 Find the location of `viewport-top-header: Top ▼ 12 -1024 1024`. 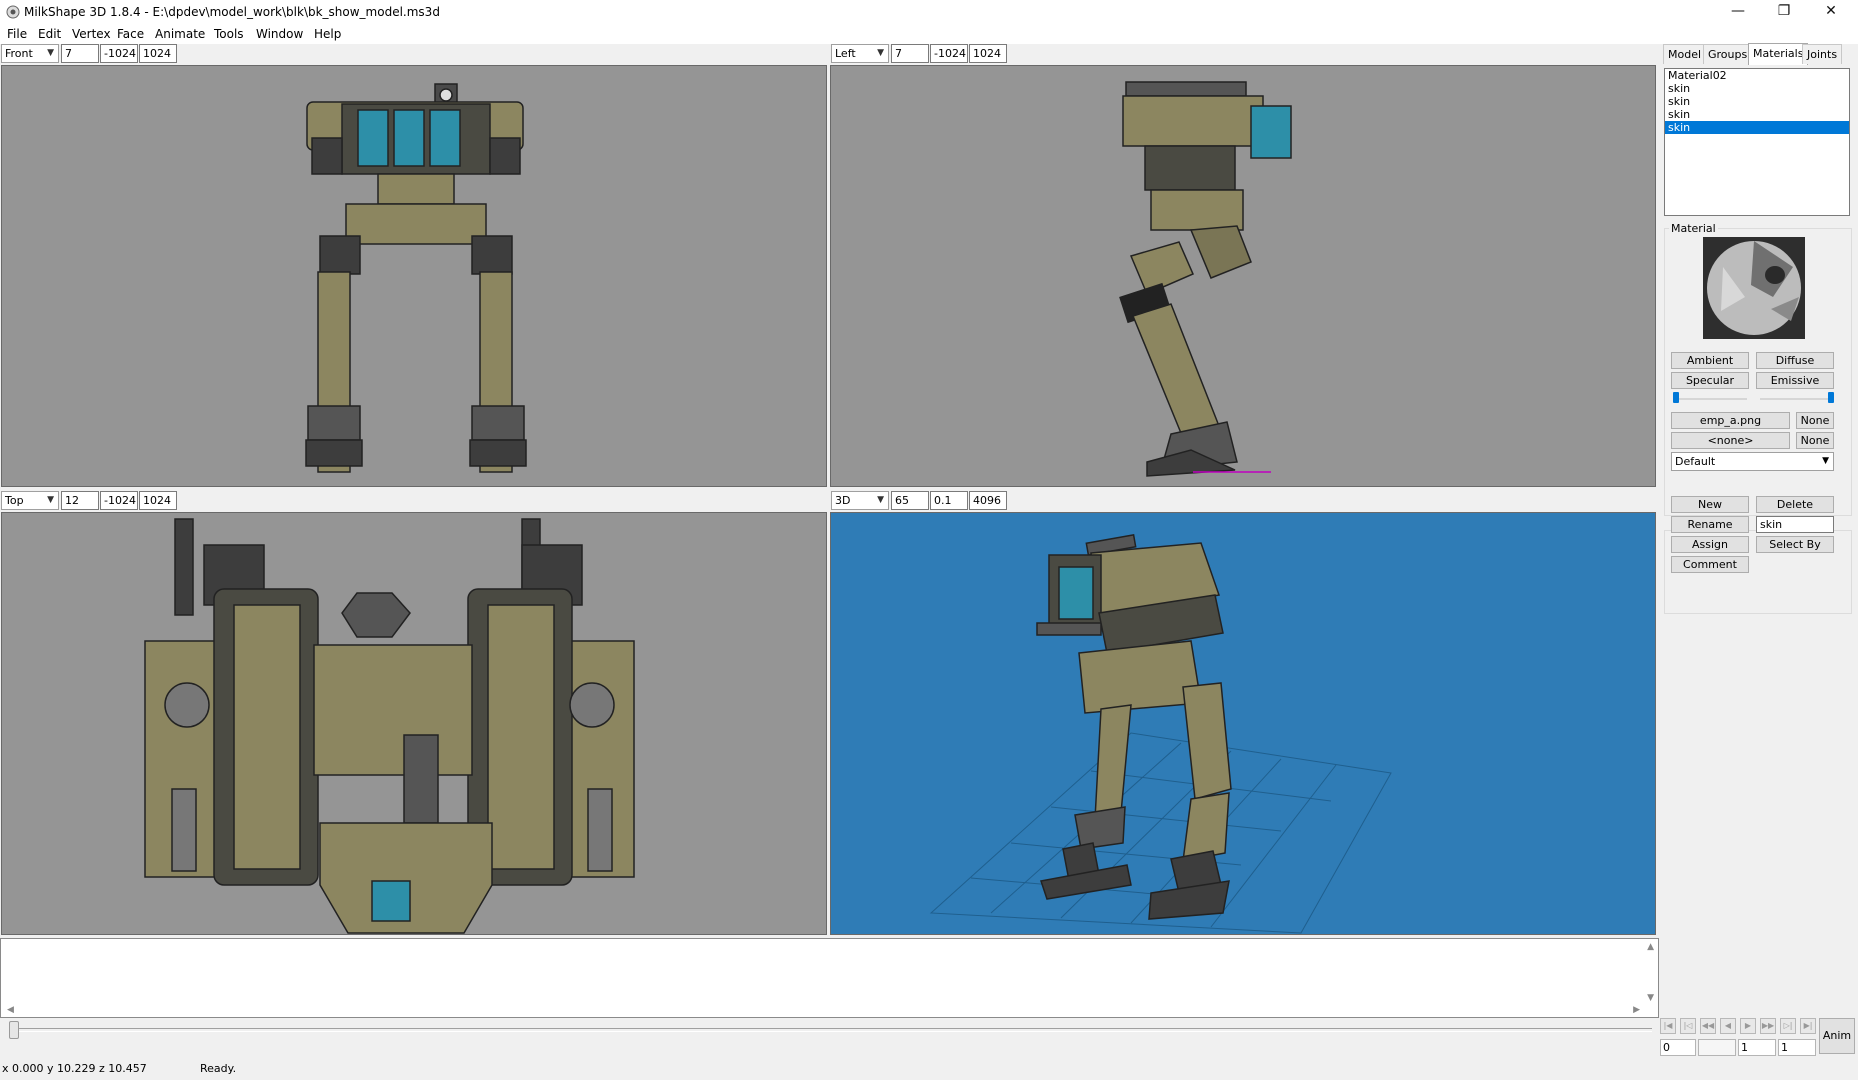

viewport-top-header: Top ▼ 12 -1024 1024 is located at coordinates (415, 500).